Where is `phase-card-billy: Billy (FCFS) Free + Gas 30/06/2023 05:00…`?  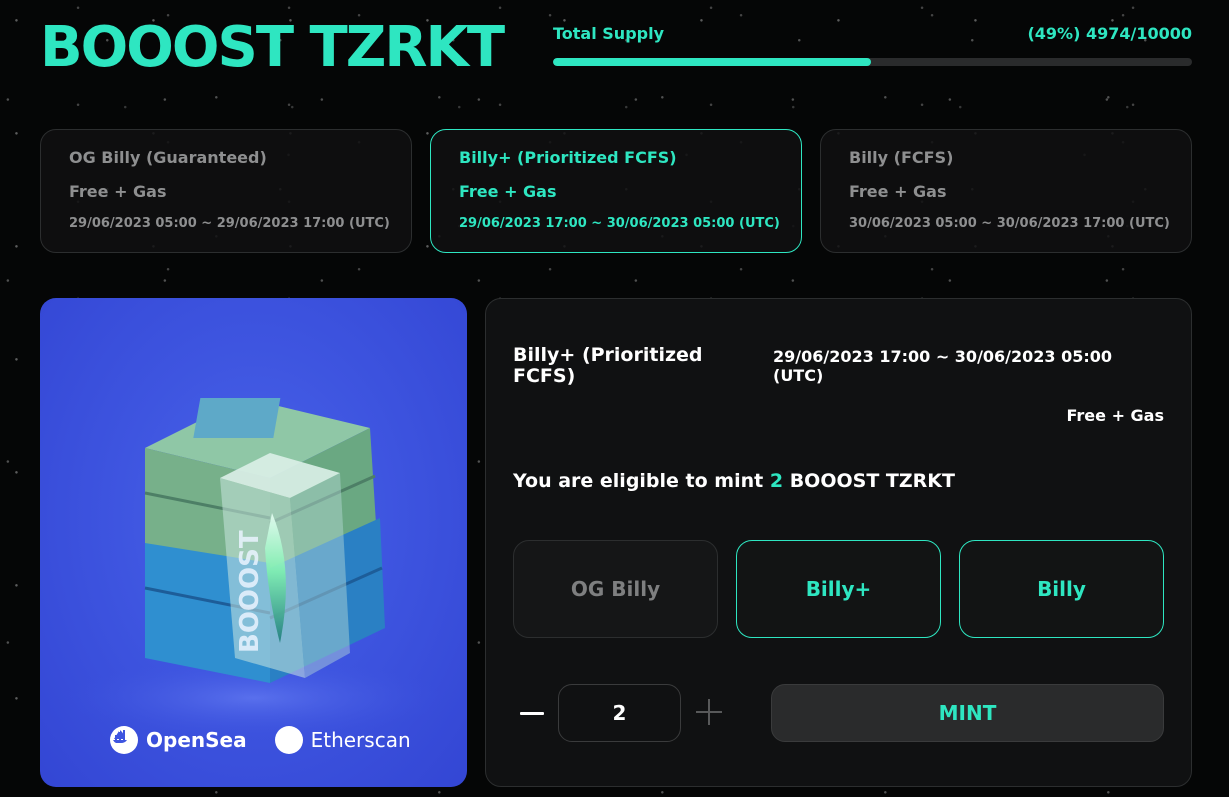
phase-card-billy: Billy (FCFS) Free + Gas 30/06/2023 05:00… is located at coordinates (1006, 191).